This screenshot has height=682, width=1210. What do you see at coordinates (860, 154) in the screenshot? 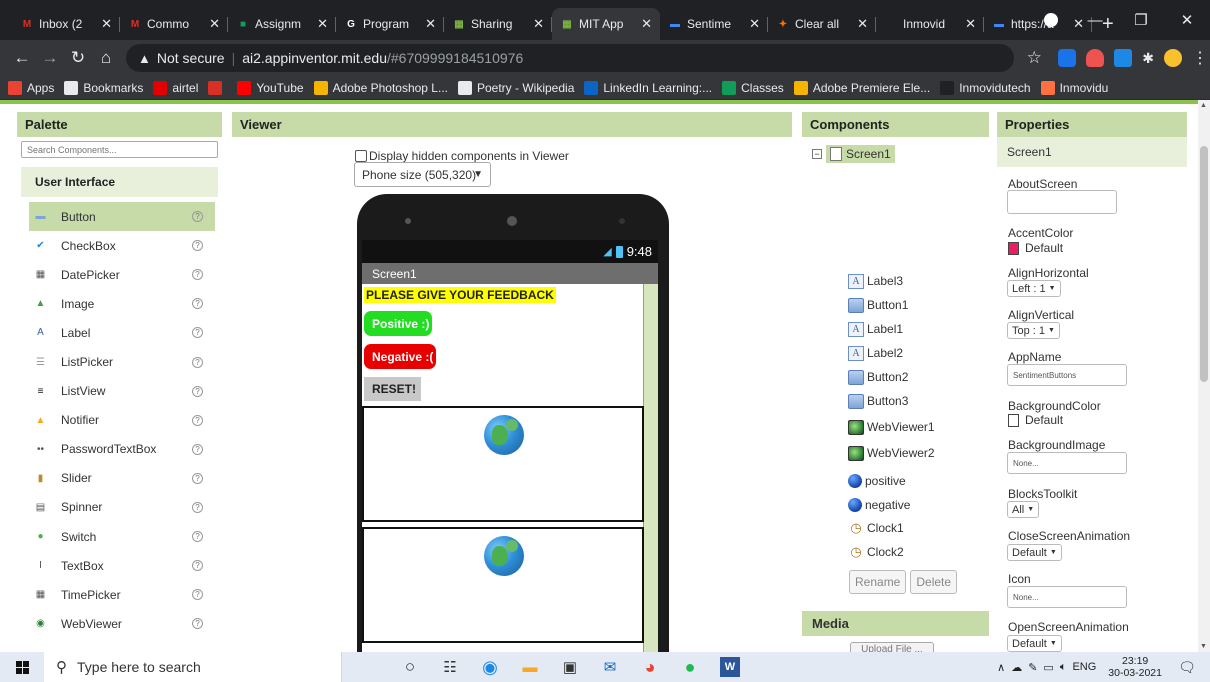
I see `component-screen1: Screen1` at bounding box center [860, 154].